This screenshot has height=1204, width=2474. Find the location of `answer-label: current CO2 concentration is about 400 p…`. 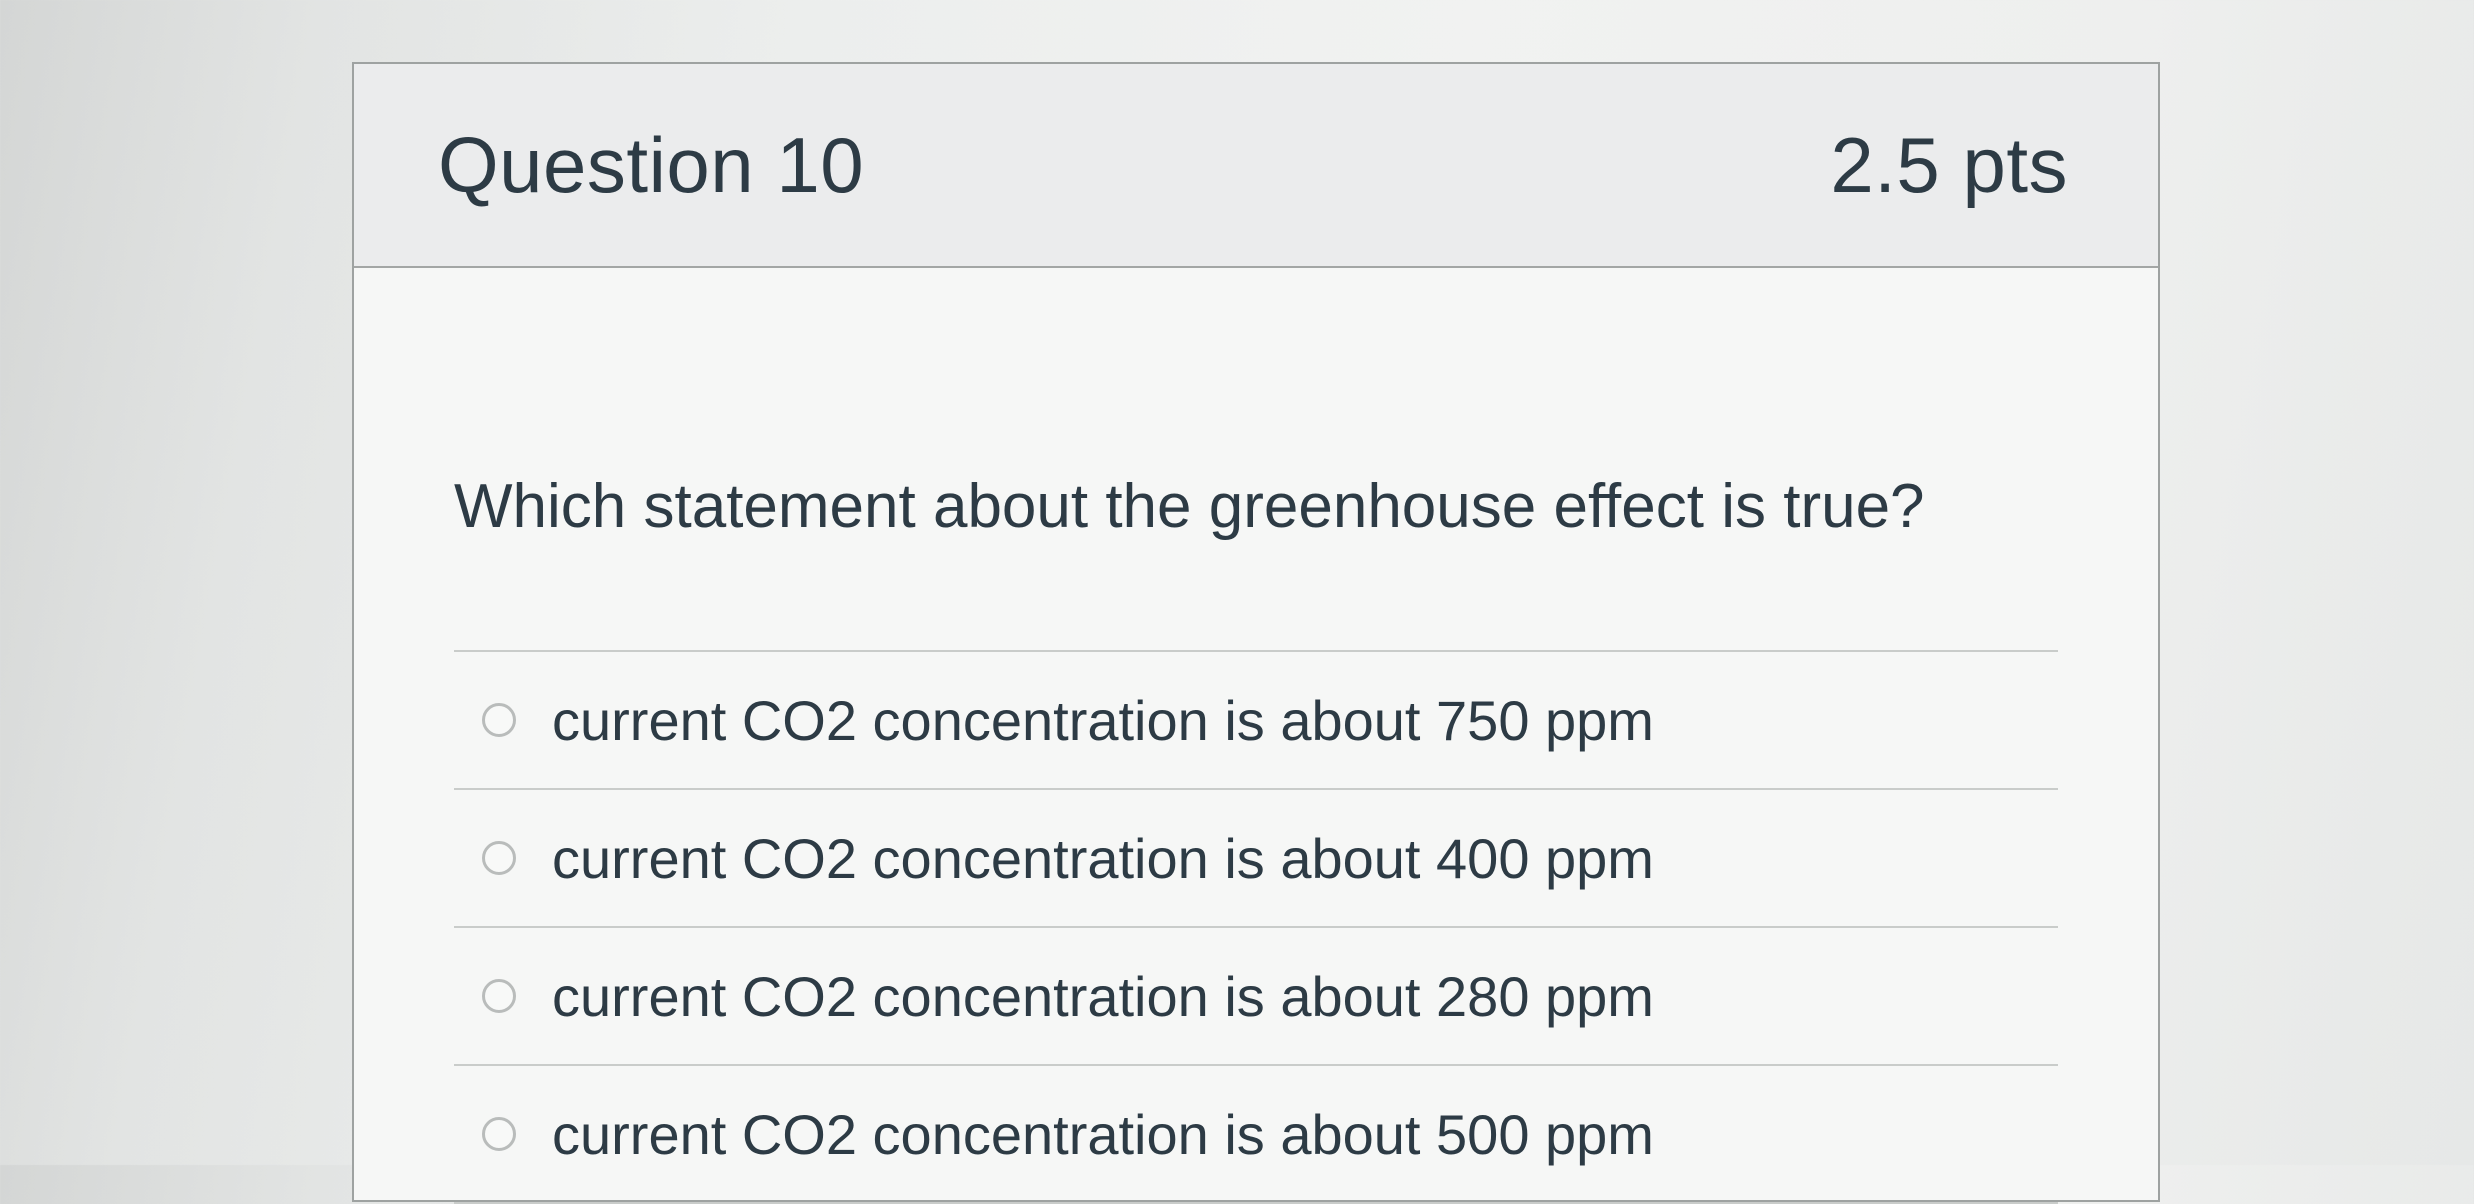

answer-label: current CO2 concentration is about 400 p… is located at coordinates (1103, 858).